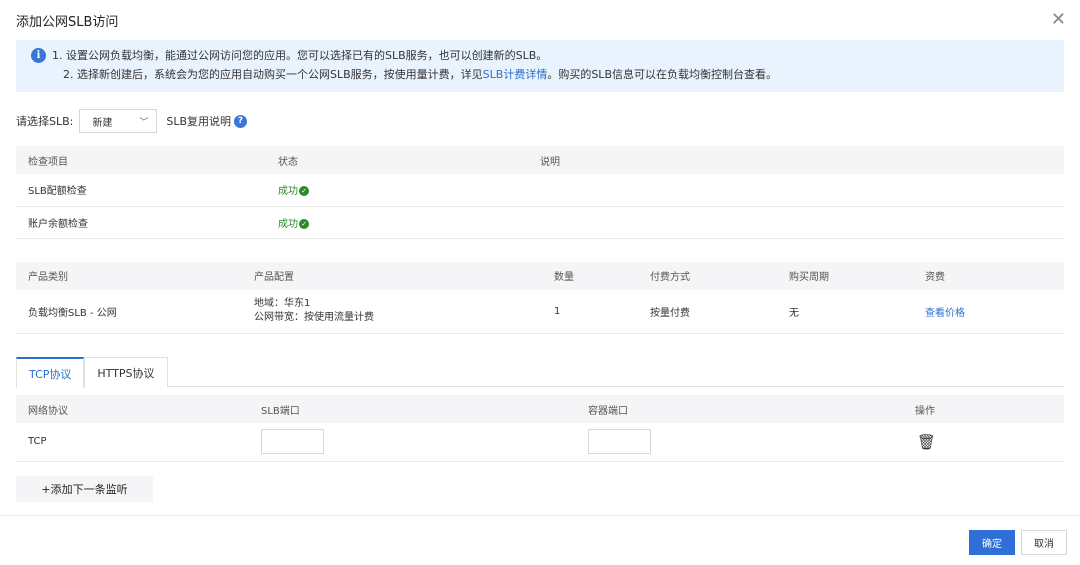 The height and width of the screenshot is (565, 1080). Describe the element at coordinates (126, 372) in the screenshot. I see `tab-https: HTTPS协议` at that location.